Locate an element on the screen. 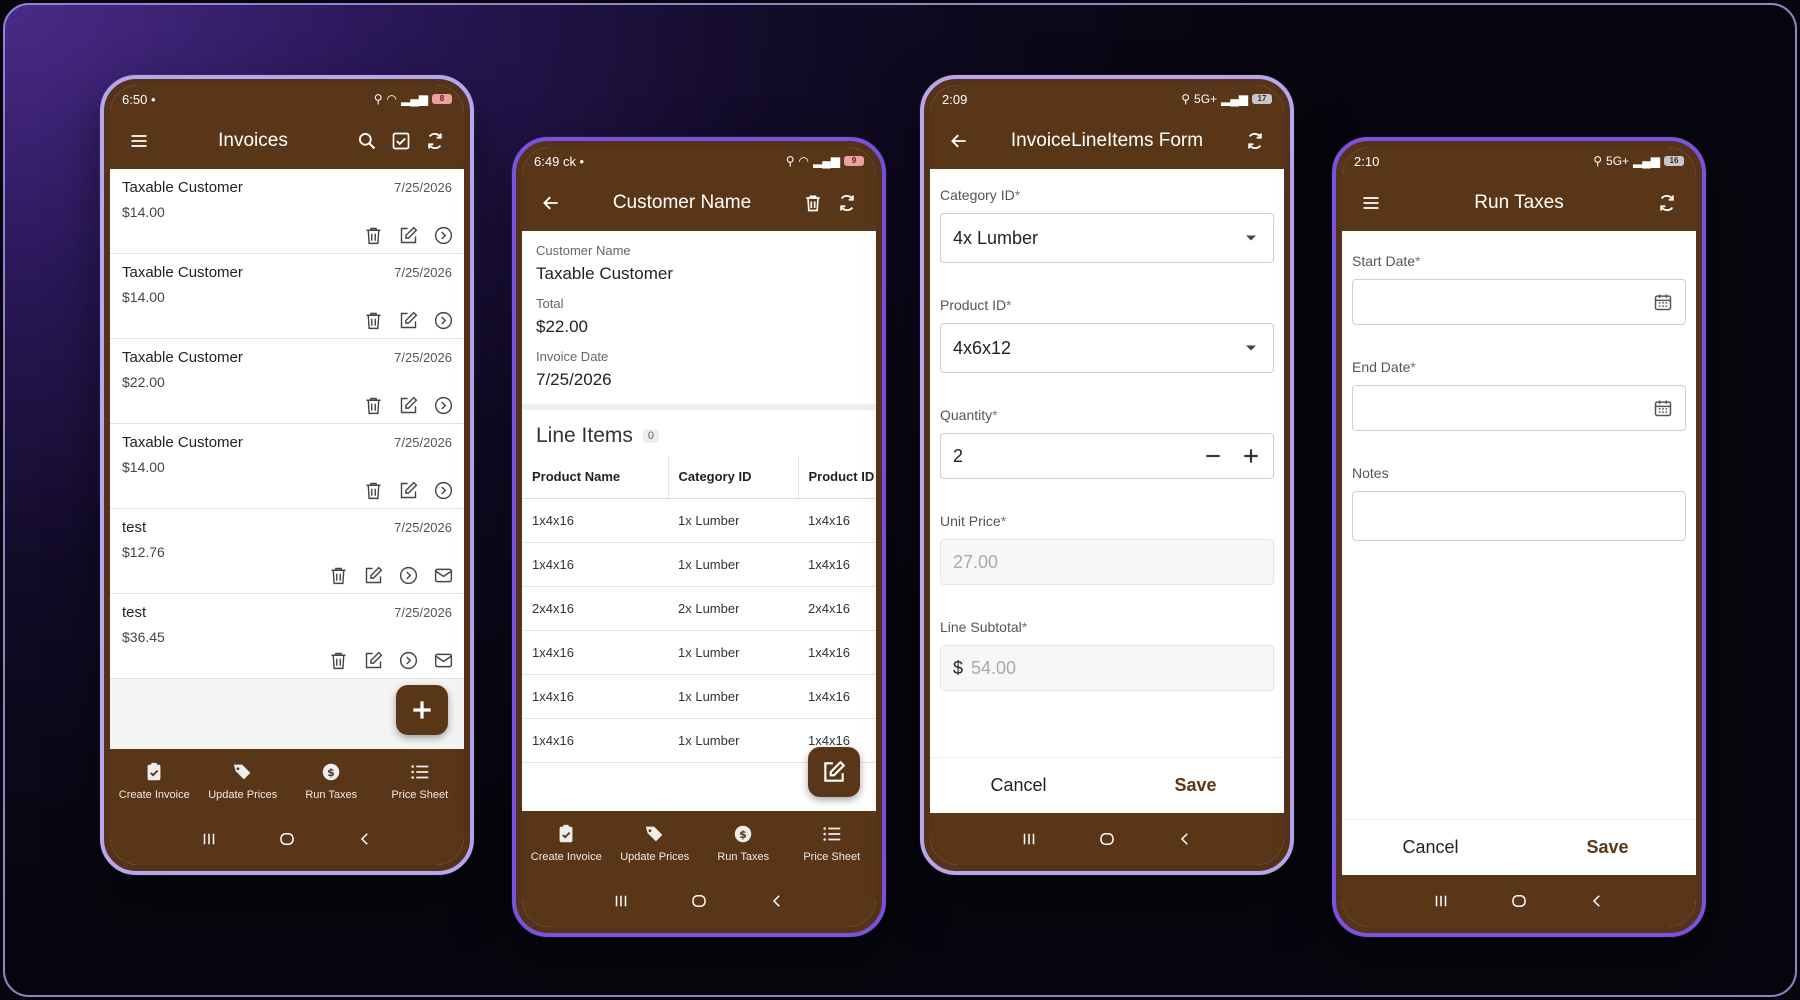 The width and height of the screenshot is (1800, 1000). section-title: Line Items 0 is located at coordinates (699, 433).